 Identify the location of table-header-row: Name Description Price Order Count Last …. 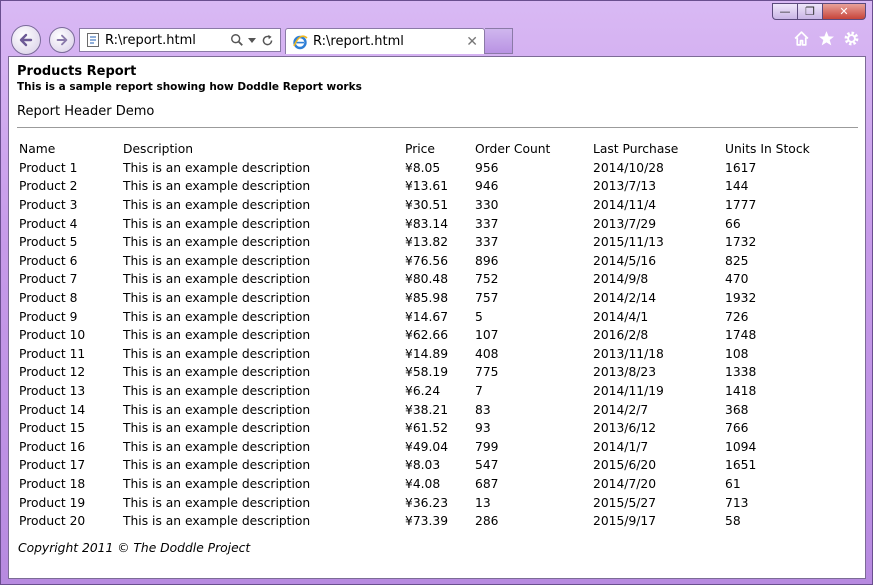
(432, 149).